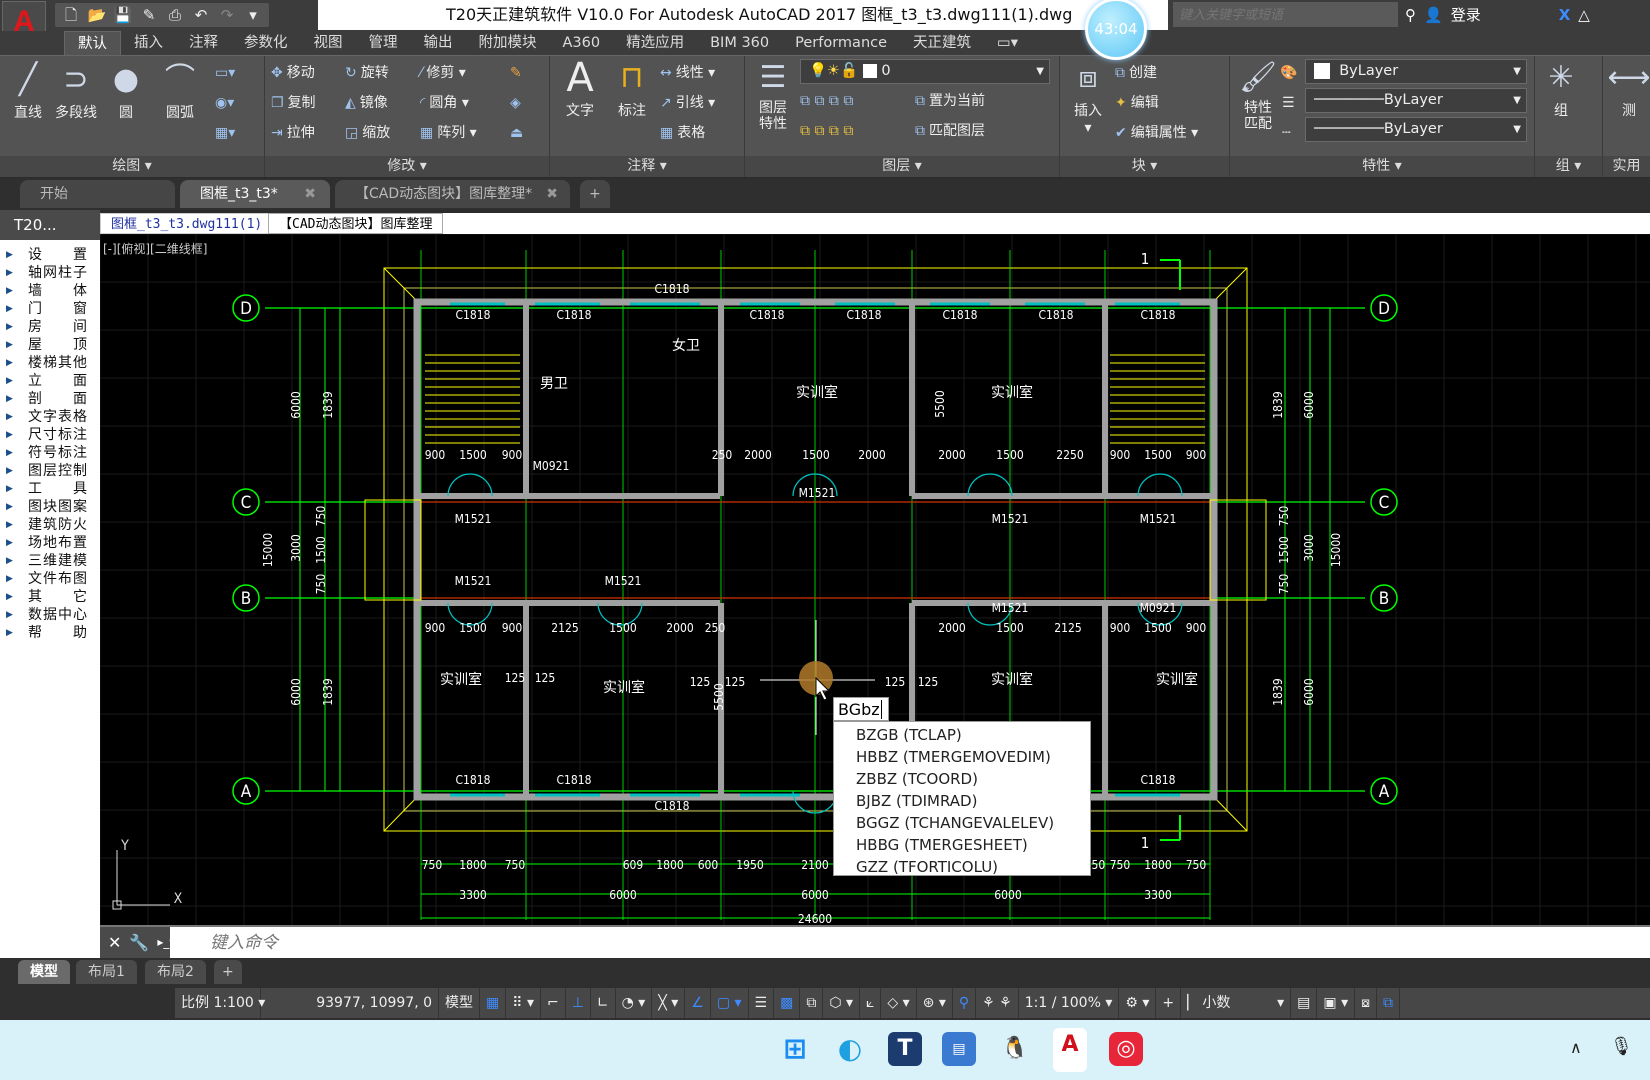 This screenshot has width=1650, height=1080. What do you see at coordinates (669, 1003) in the screenshot?
I see `isodraft-icon: ╳ ▾` at bounding box center [669, 1003].